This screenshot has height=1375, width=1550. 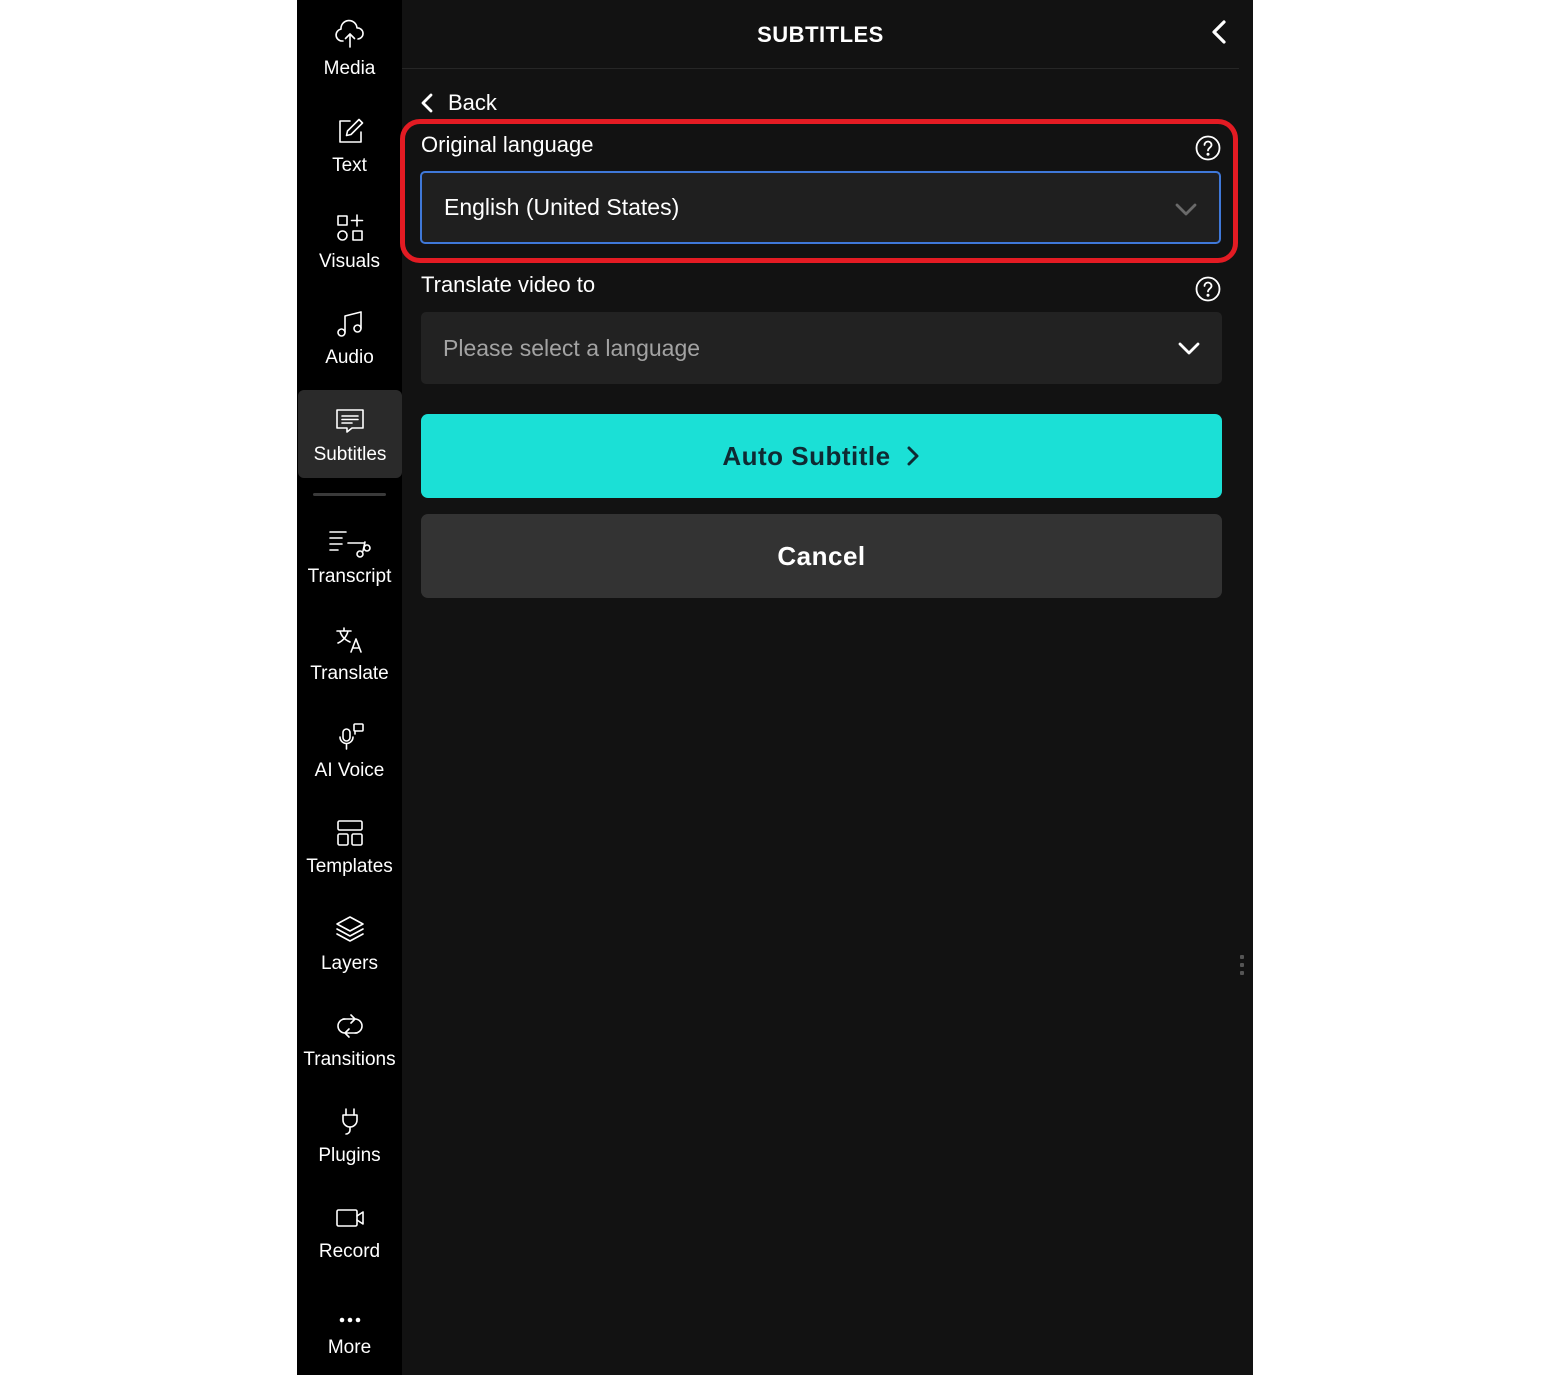 What do you see at coordinates (349, 165) in the screenshot?
I see `sidebar-item-label: Text` at bounding box center [349, 165].